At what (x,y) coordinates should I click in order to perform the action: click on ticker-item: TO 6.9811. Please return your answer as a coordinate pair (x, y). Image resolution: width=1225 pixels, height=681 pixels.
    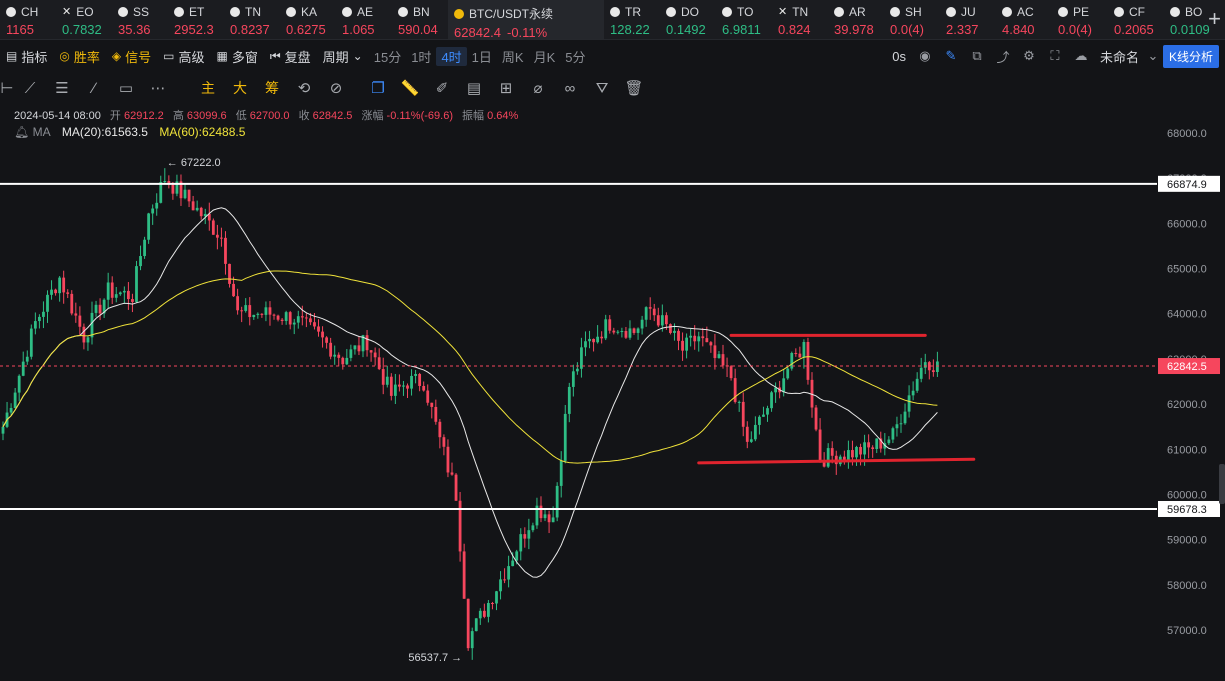
    Looking at the image, I should click on (744, 19).